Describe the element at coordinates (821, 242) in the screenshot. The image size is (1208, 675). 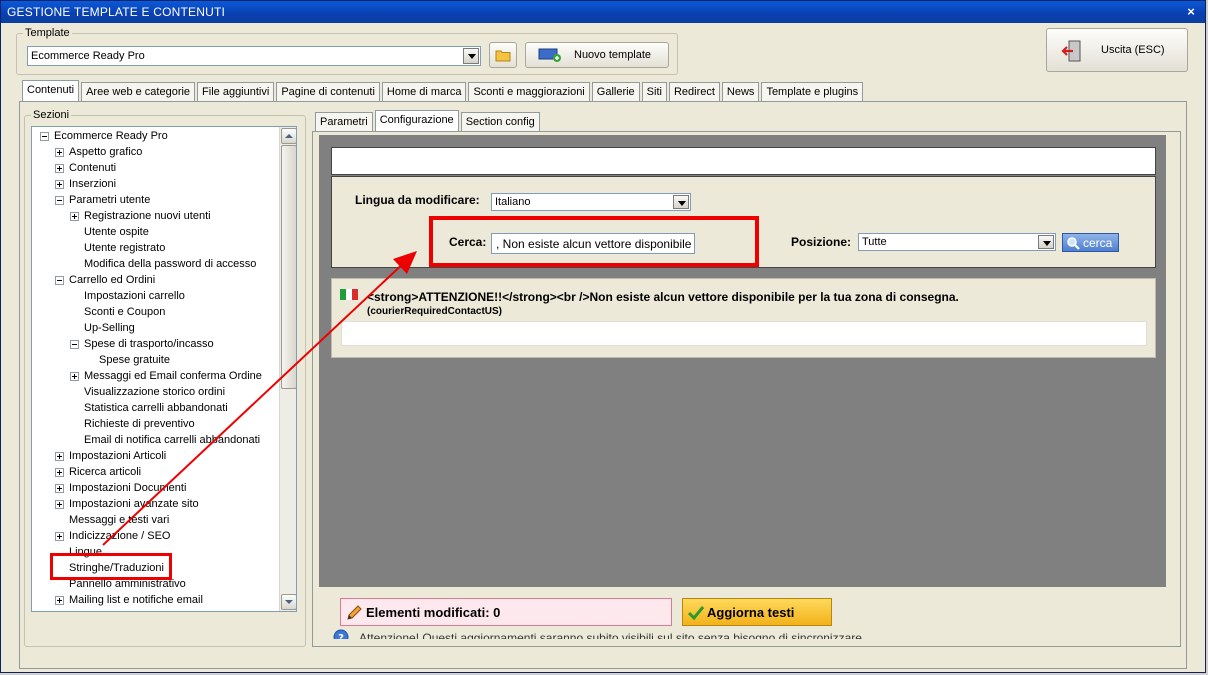
I see `posizione-label: Posizione:` at that location.